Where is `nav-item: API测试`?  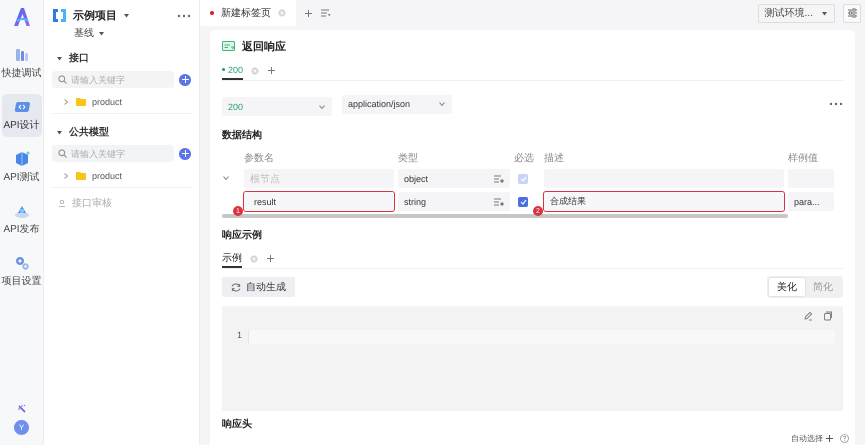
nav-item: API测试 is located at coordinates (22, 167).